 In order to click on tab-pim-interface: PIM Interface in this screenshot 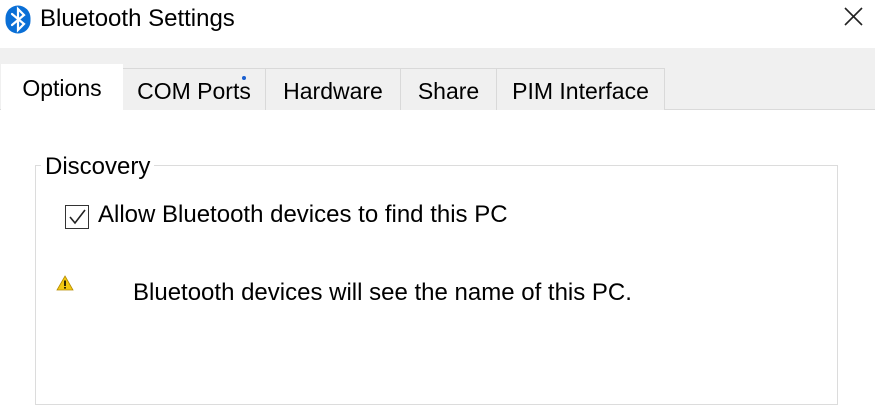, I will do `click(580, 89)`.